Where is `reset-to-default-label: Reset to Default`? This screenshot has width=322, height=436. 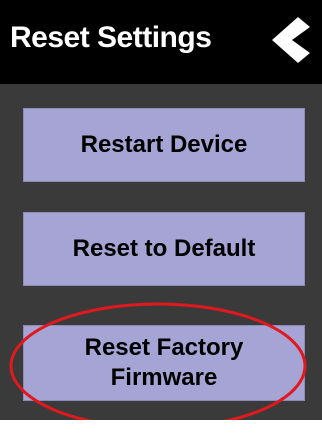
reset-to-default-label: Reset to Default is located at coordinates (164, 248).